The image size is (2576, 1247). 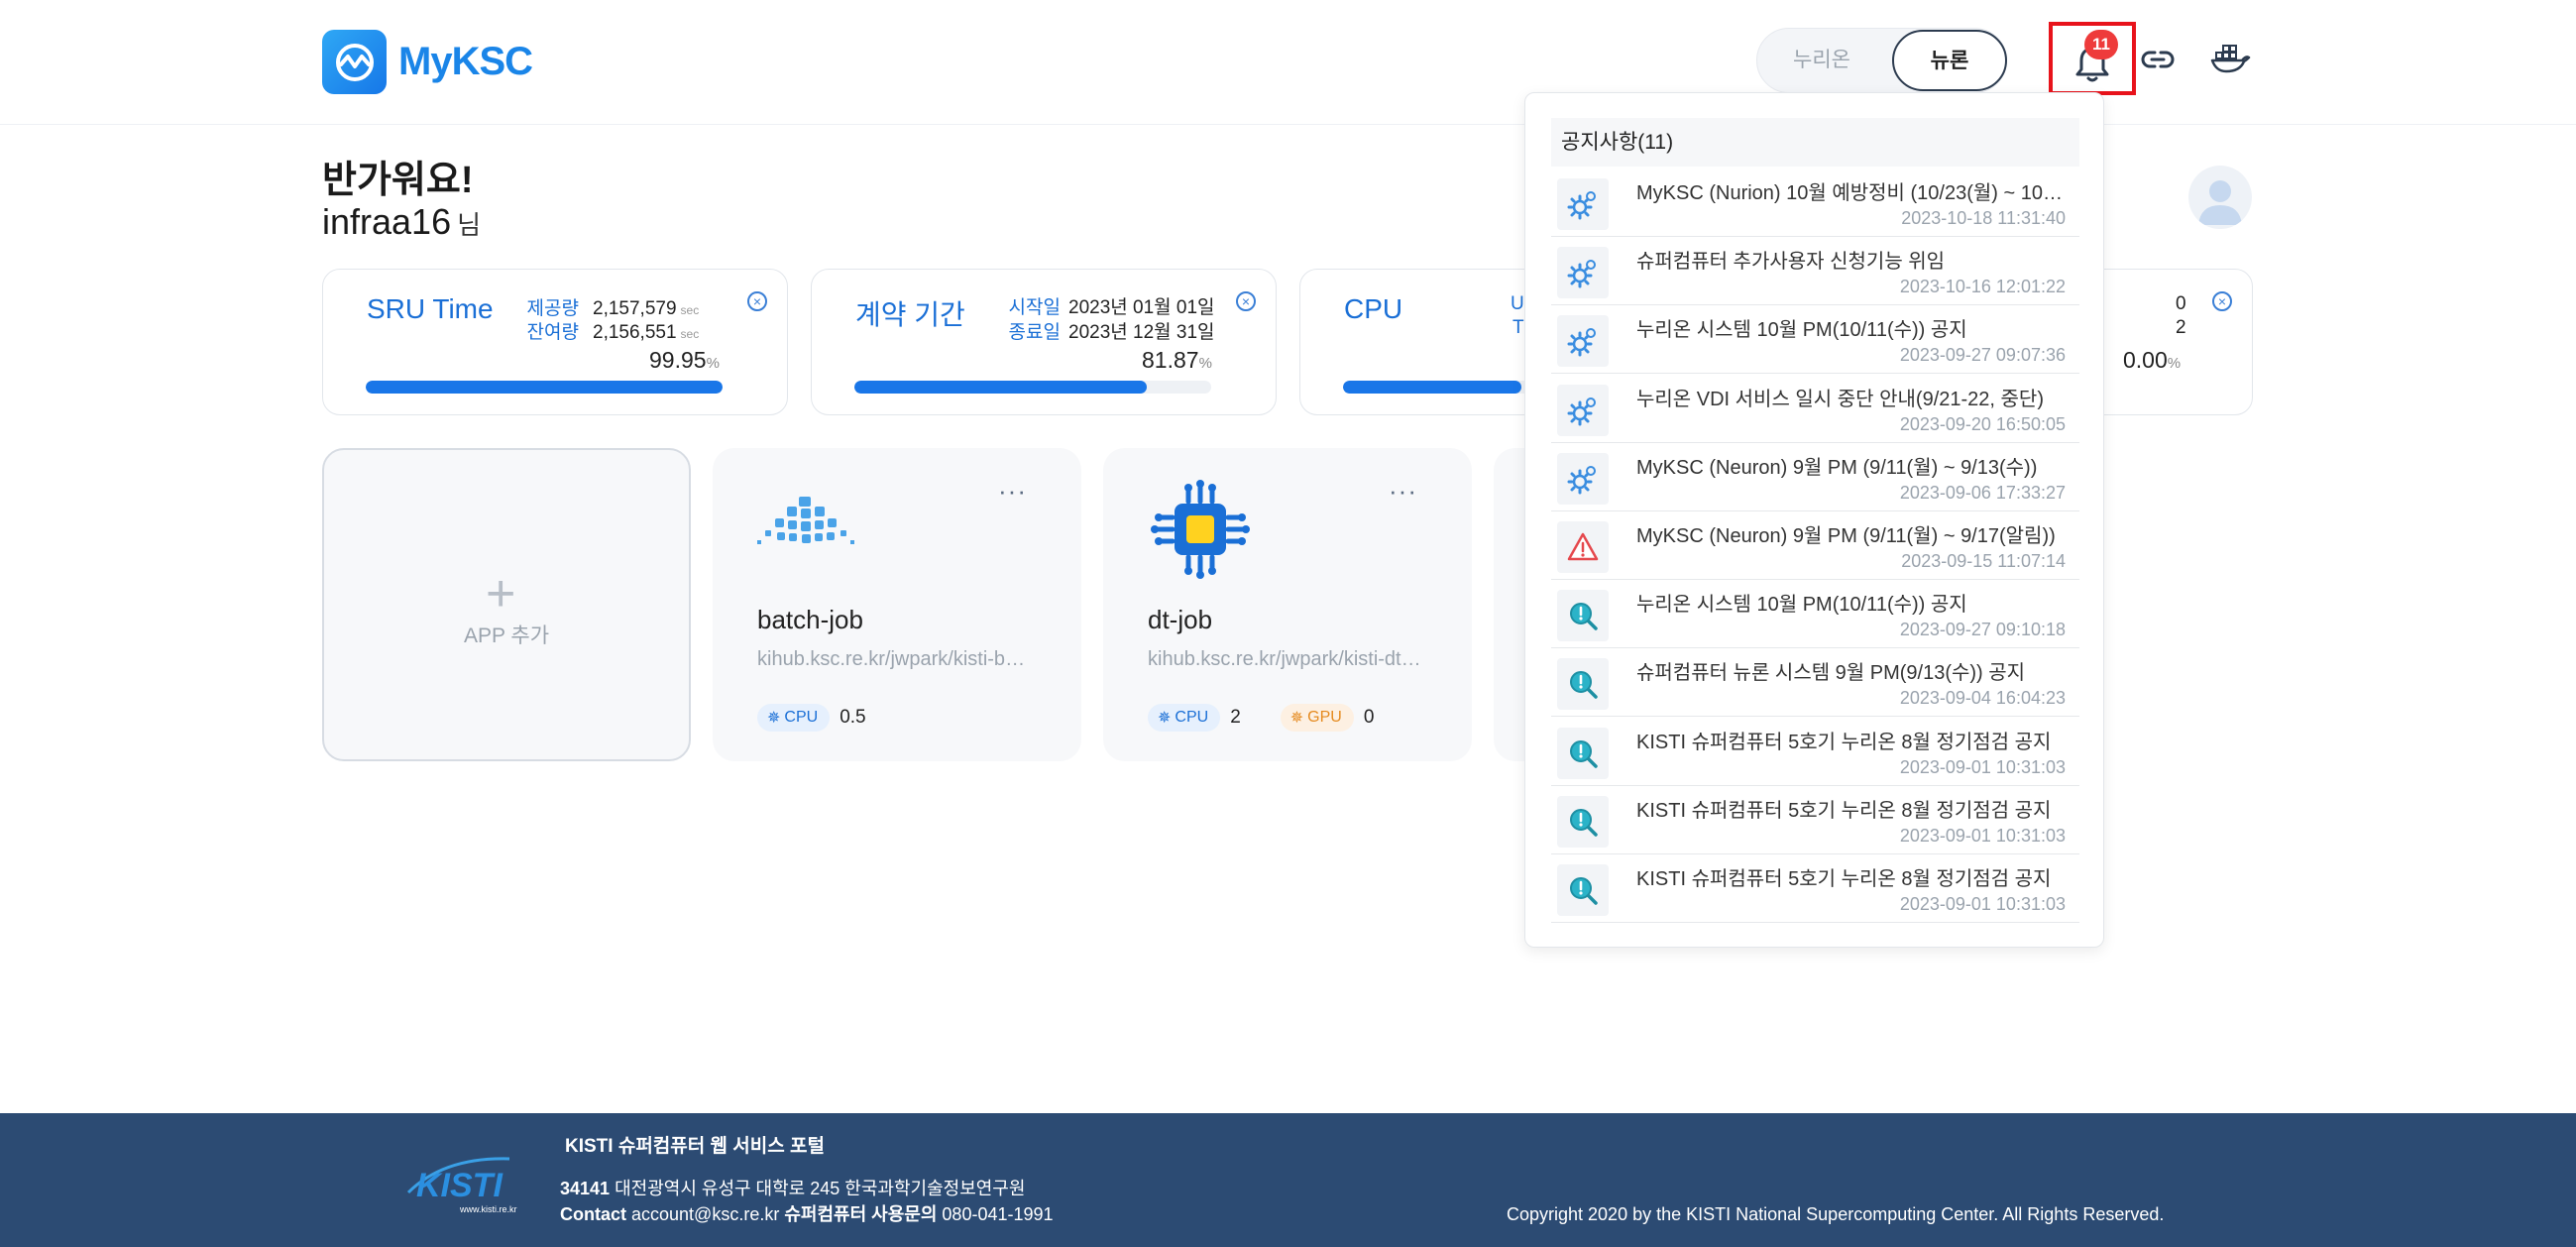 I want to click on notification-badge: 11, so click(x=2101, y=45).